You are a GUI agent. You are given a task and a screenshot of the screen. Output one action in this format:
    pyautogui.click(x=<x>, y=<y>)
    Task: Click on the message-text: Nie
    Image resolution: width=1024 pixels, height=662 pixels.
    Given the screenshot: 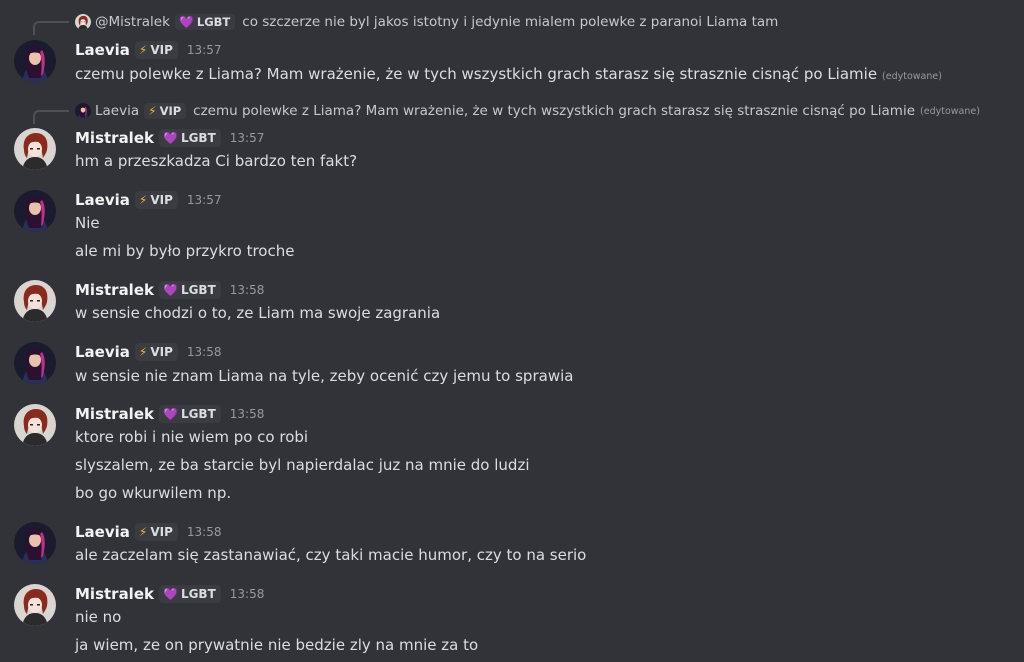 What is the action you would take?
    pyautogui.click(x=87, y=223)
    